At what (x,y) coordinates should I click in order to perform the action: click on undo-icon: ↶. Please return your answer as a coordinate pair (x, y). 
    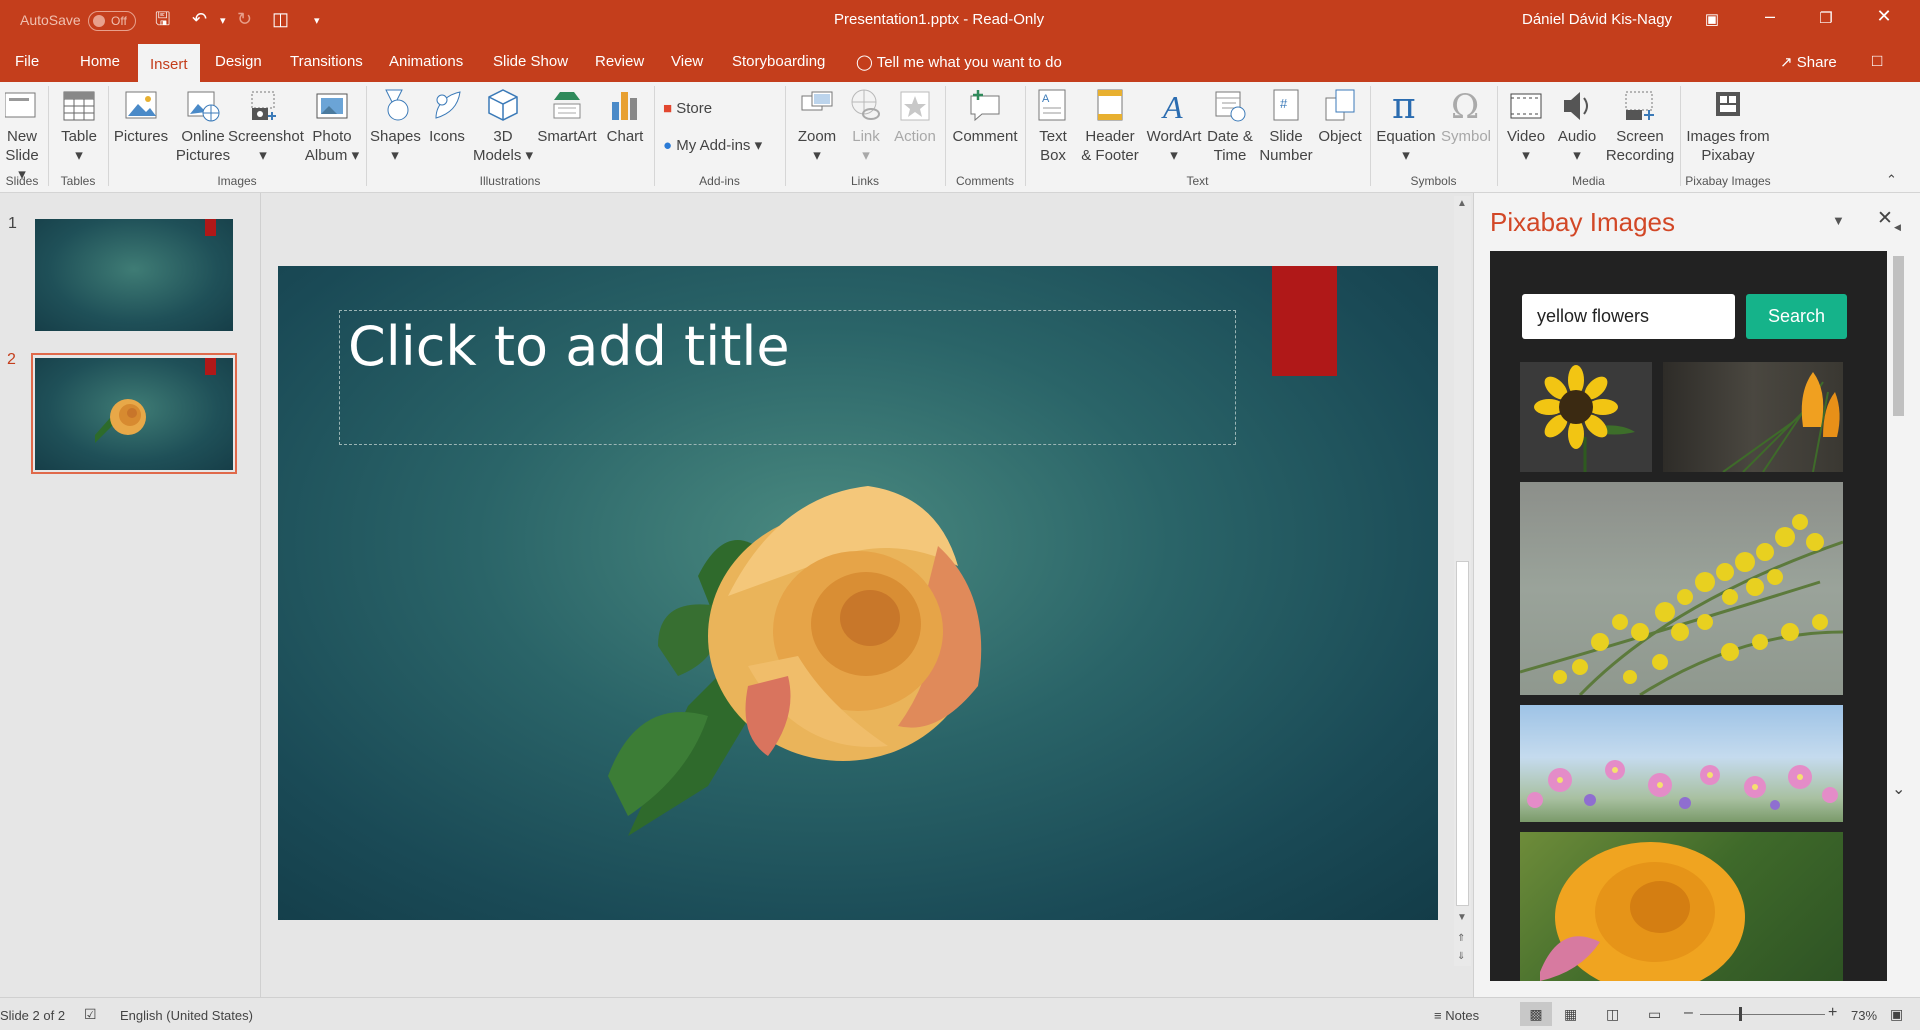
    Looking at the image, I should click on (199, 19).